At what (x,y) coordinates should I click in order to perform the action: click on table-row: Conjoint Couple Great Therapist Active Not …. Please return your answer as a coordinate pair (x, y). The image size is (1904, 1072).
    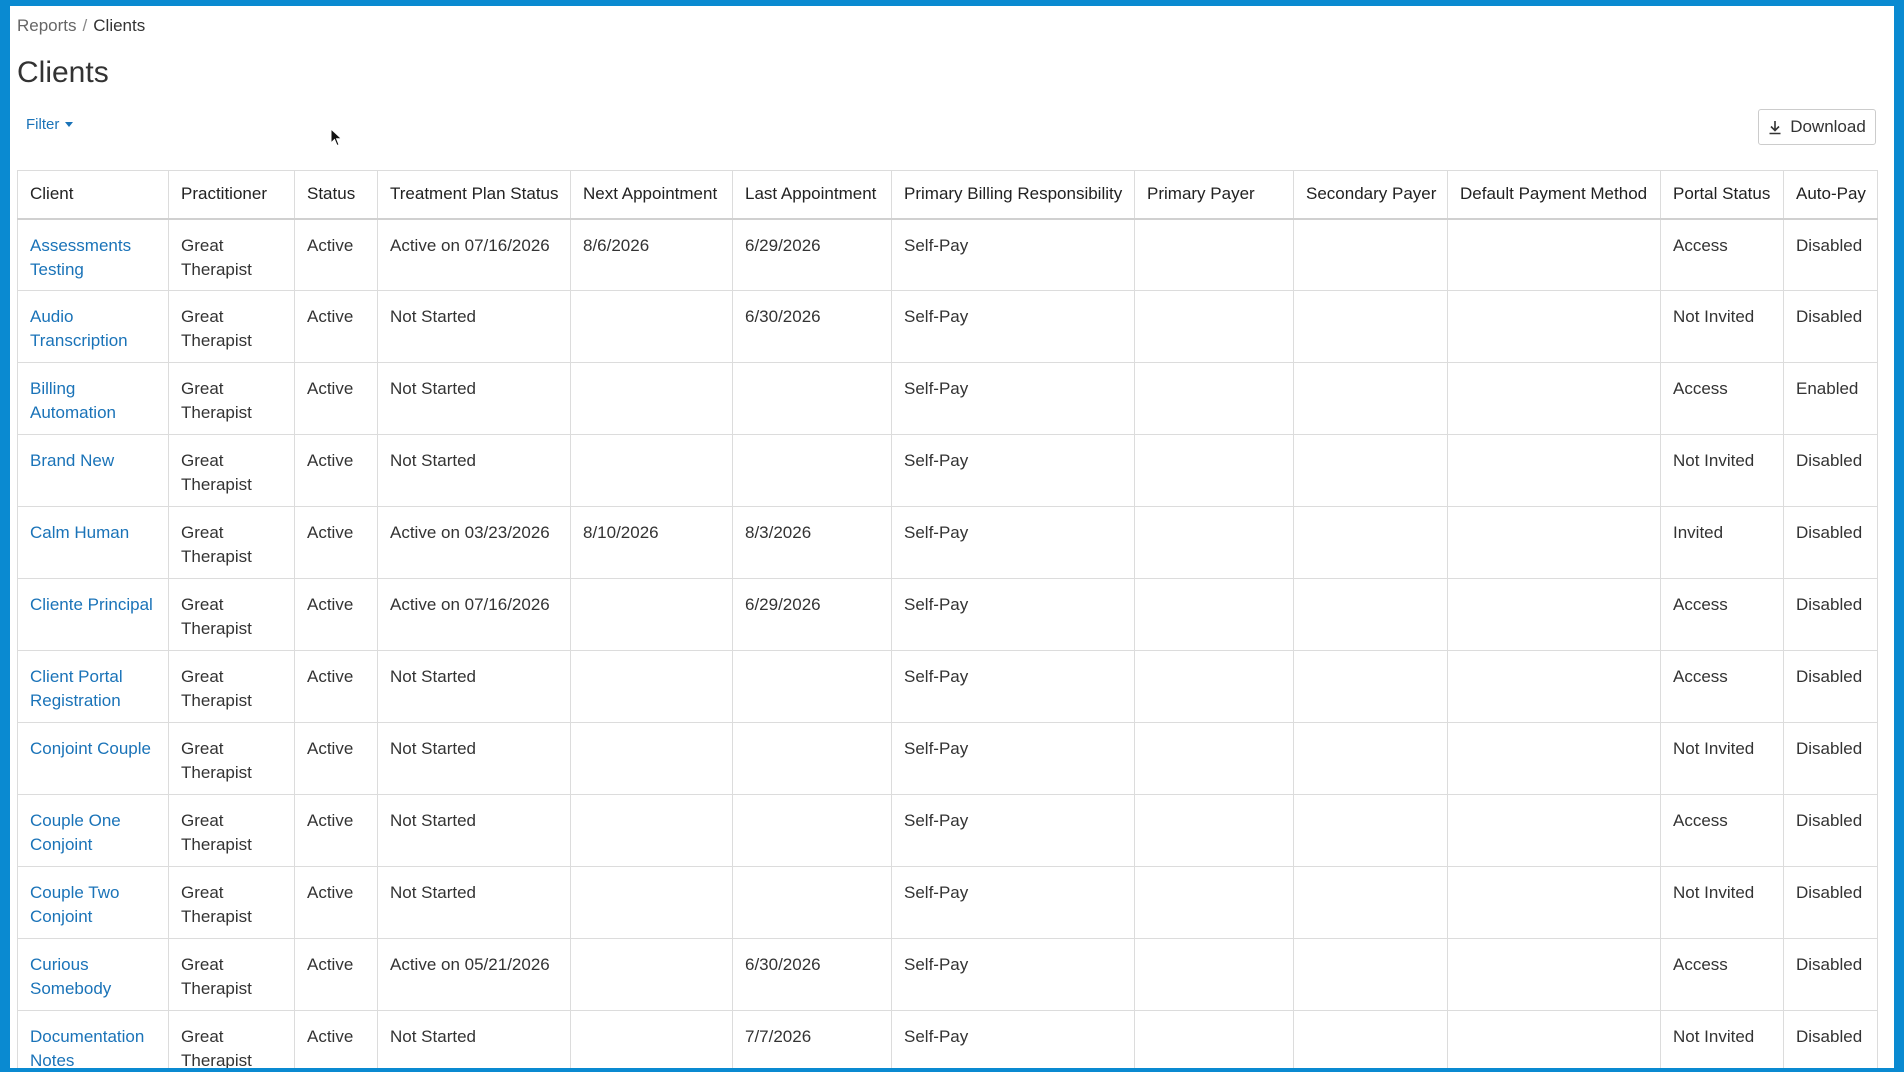
    Looking at the image, I should click on (947, 758).